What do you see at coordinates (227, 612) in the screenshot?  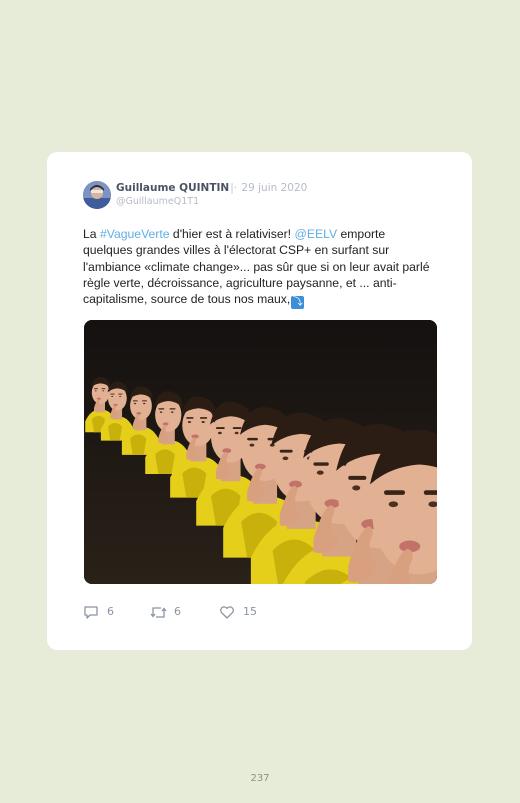 I see `heart-icon` at bounding box center [227, 612].